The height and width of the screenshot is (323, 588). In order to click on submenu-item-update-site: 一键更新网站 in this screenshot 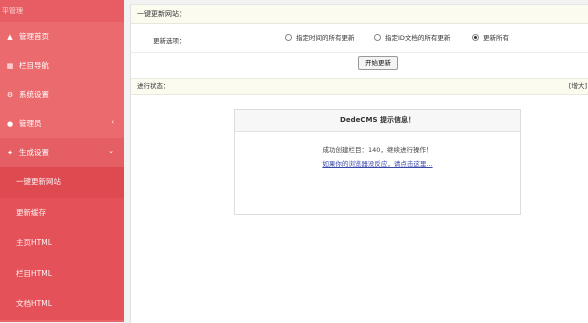, I will do `click(62, 182)`.